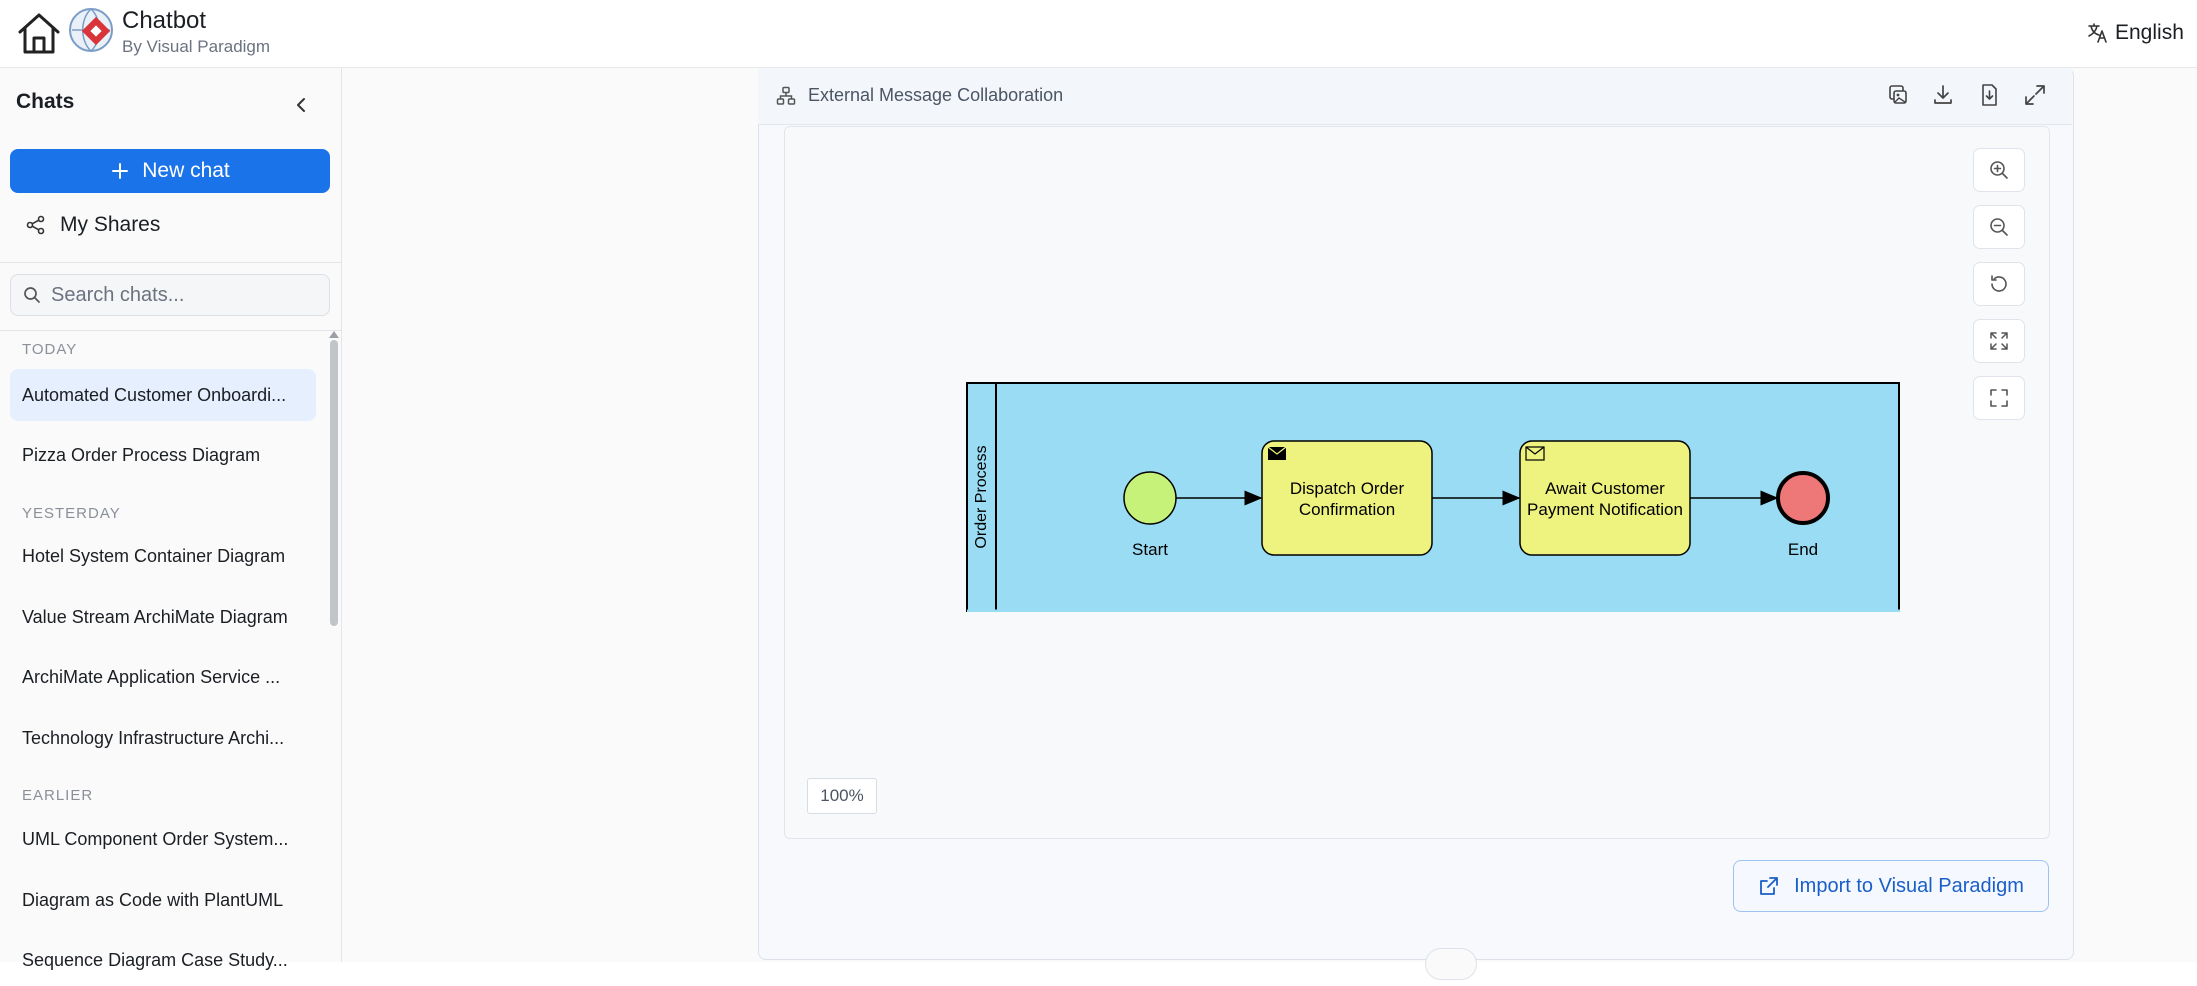  Describe the element at coordinates (110, 224) in the screenshot. I see `my-shares-label: My Shares` at that location.